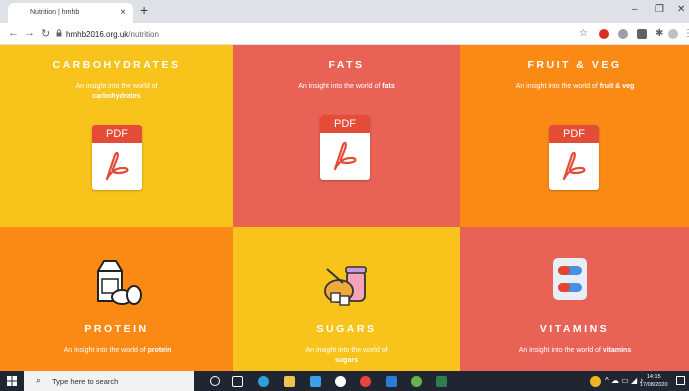 The height and width of the screenshot is (391, 689). What do you see at coordinates (340, 381) in the screenshot?
I see `hp-icon` at bounding box center [340, 381].